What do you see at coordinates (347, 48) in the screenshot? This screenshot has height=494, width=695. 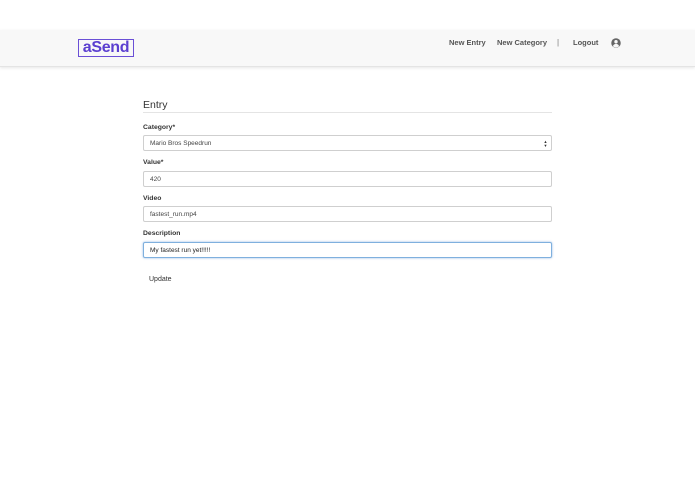 I see `top-navbar: aSend` at bounding box center [347, 48].